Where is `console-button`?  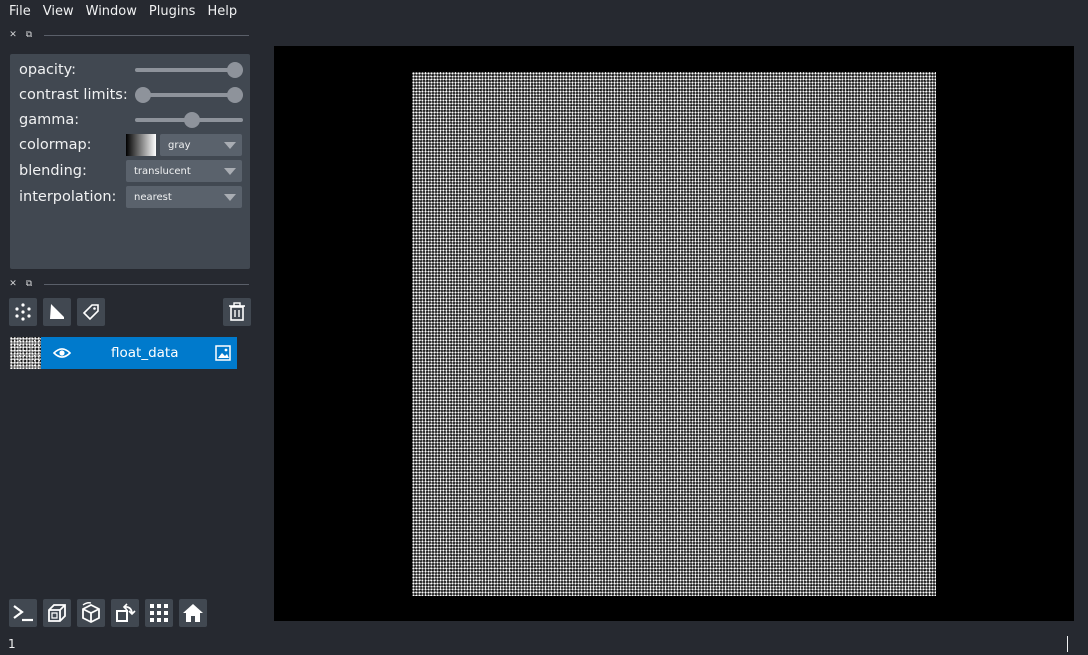 console-button is located at coordinates (23, 613).